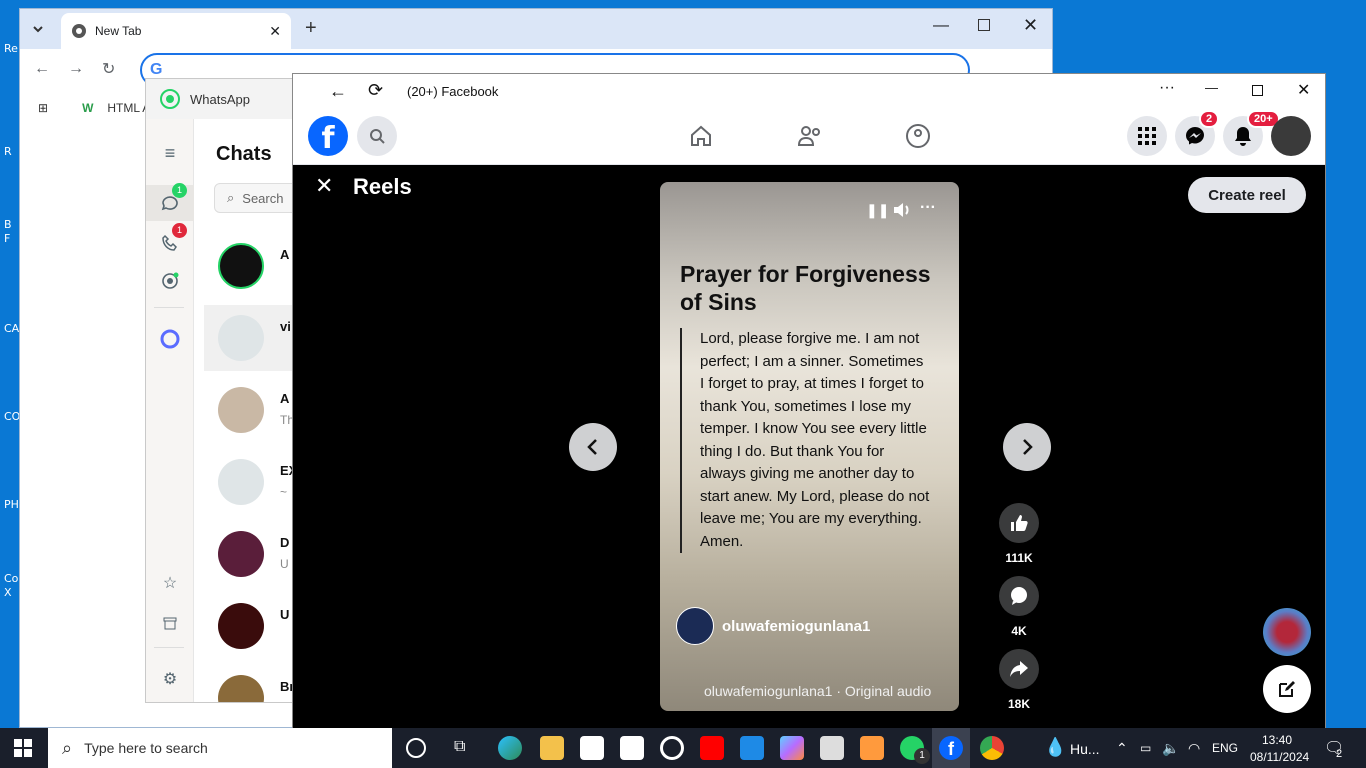  Describe the element at coordinates (552, 748) in the screenshot. I see `file-explorer-icon` at that location.